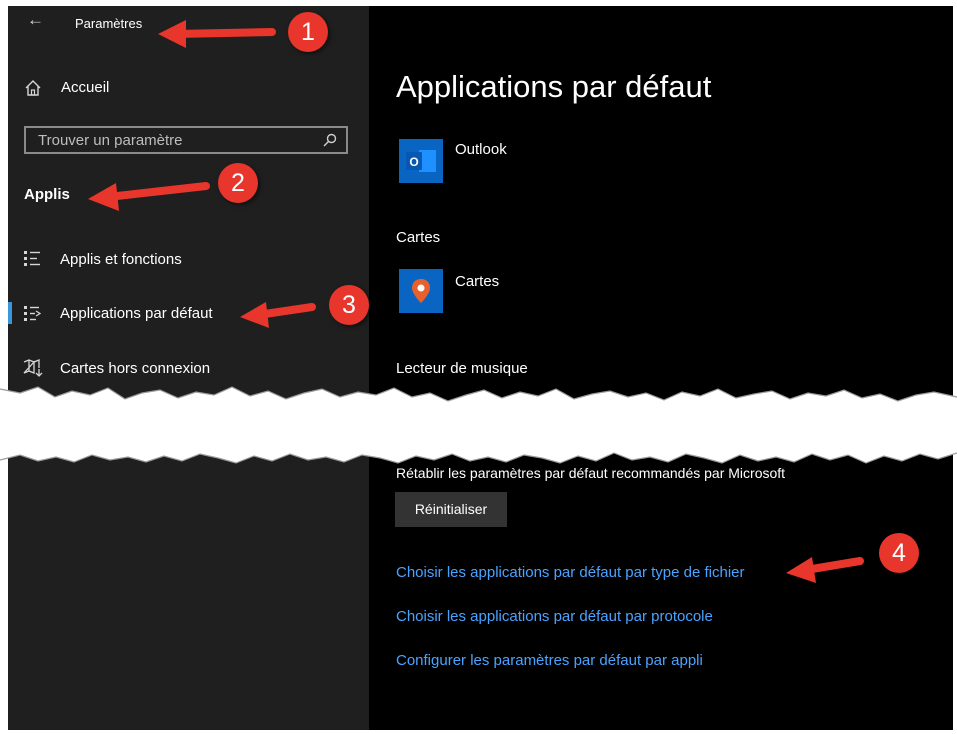  I want to click on callout-badge-1: 1, so click(308, 32).